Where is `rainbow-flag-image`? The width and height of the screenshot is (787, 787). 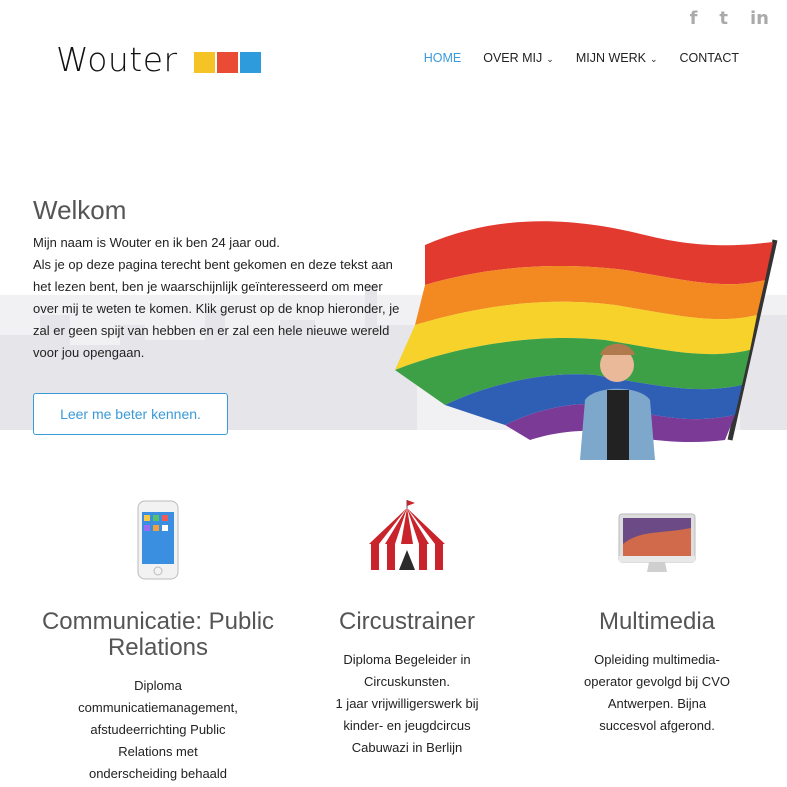 rainbow-flag-image is located at coordinates (586, 340).